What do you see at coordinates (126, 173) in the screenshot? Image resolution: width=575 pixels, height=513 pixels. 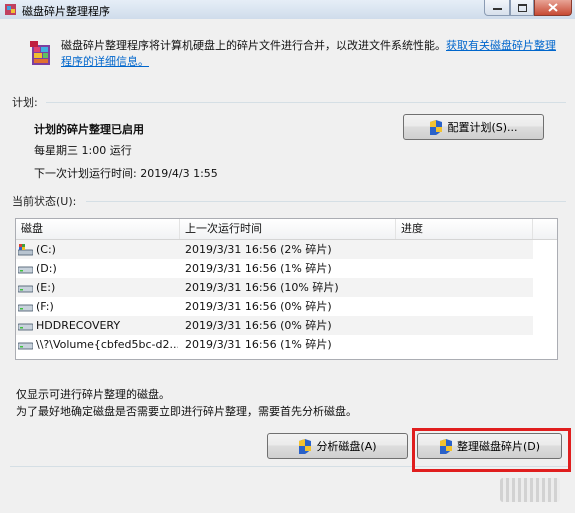 I see `next-run-time: 下一次计划运行时间: 2019/4/3 1:55` at bounding box center [126, 173].